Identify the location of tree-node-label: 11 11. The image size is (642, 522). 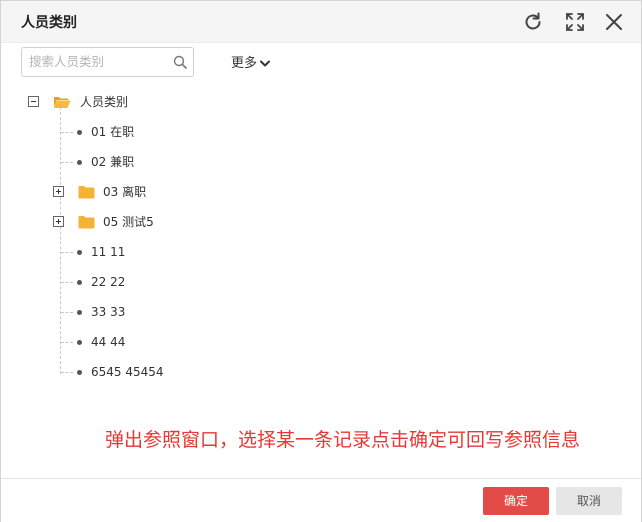
(108, 252).